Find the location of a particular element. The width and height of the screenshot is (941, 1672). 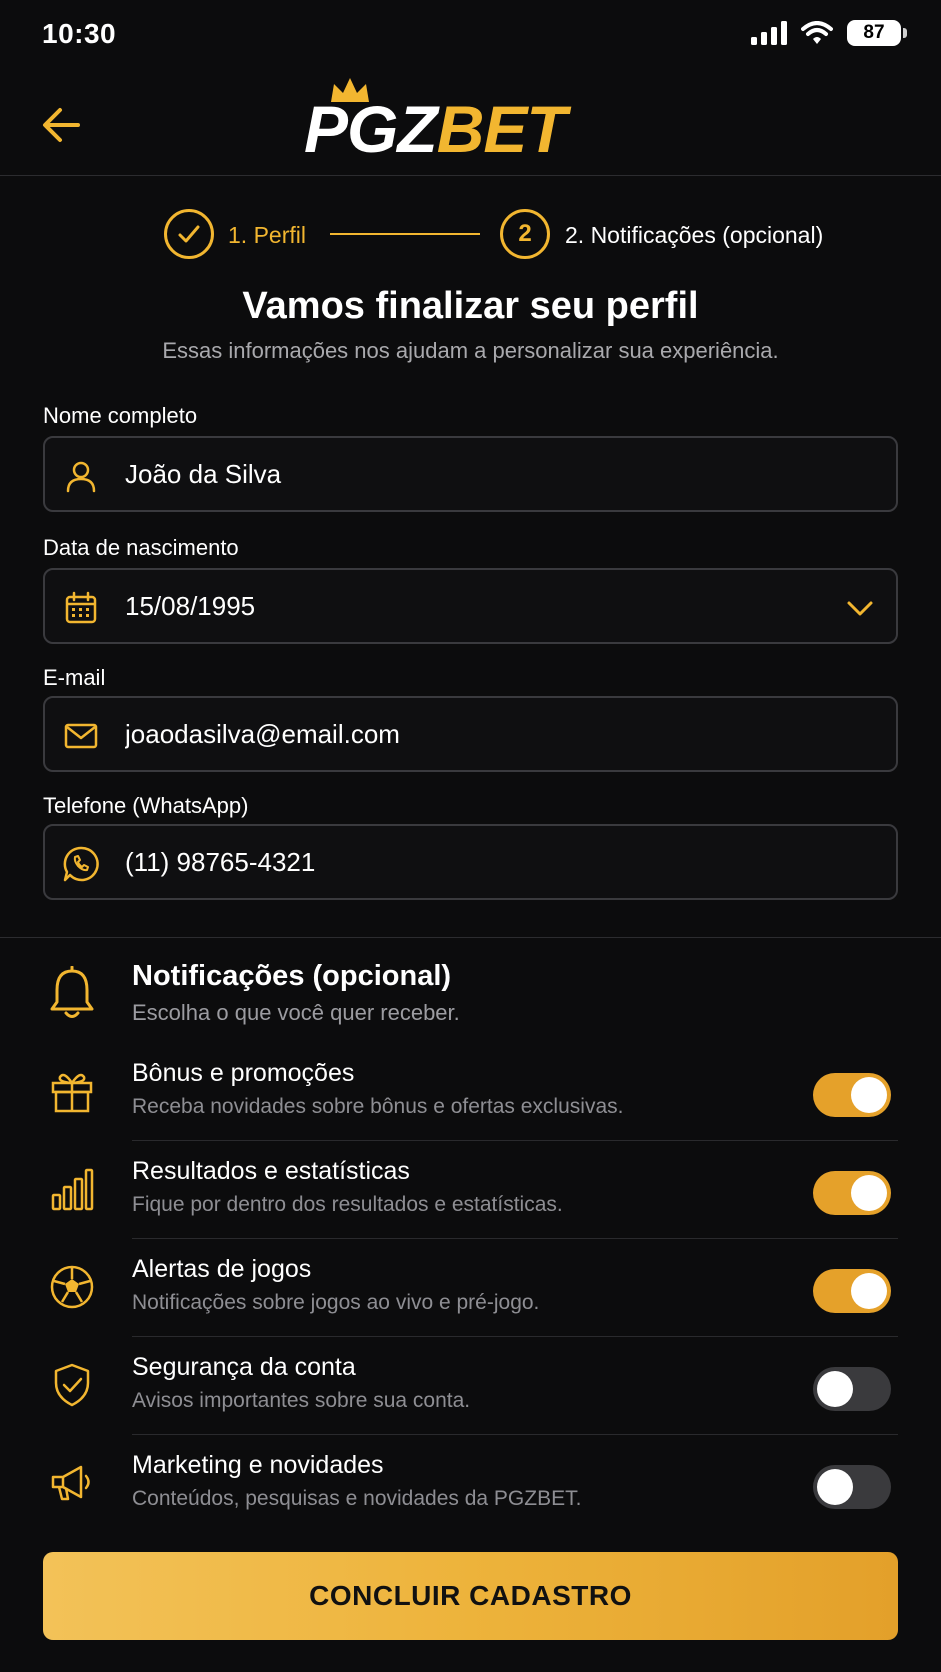

step1-indicator is located at coordinates (189, 234).